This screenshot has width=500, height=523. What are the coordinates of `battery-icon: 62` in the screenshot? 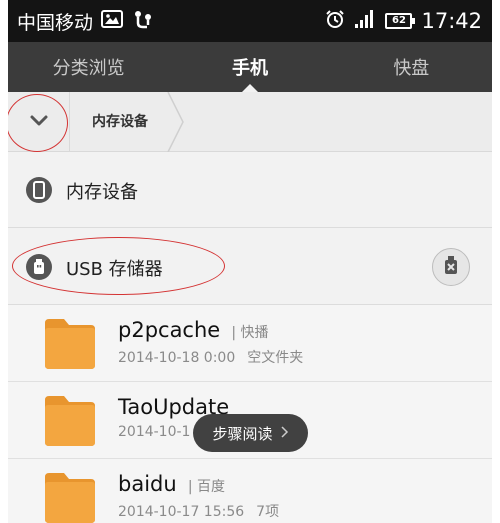 It's located at (400, 21).